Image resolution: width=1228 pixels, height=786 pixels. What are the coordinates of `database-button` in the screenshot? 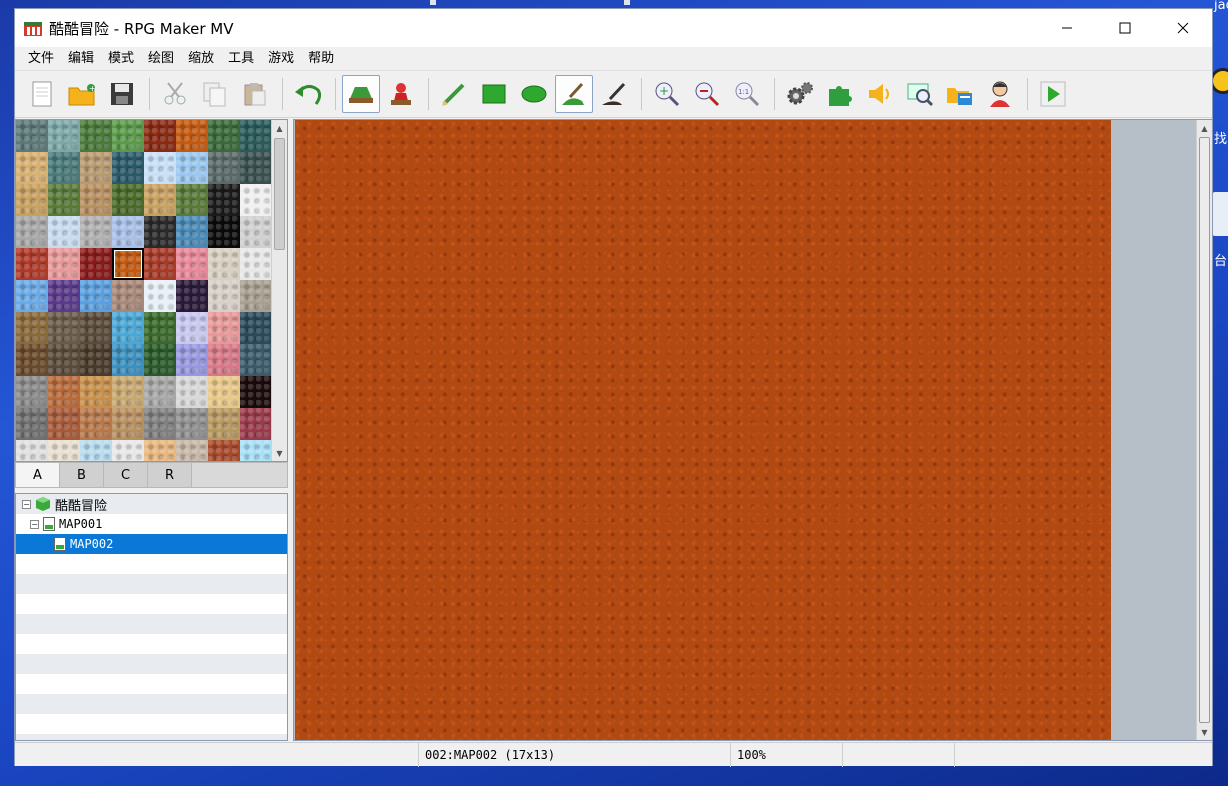 It's located at (800, 94).